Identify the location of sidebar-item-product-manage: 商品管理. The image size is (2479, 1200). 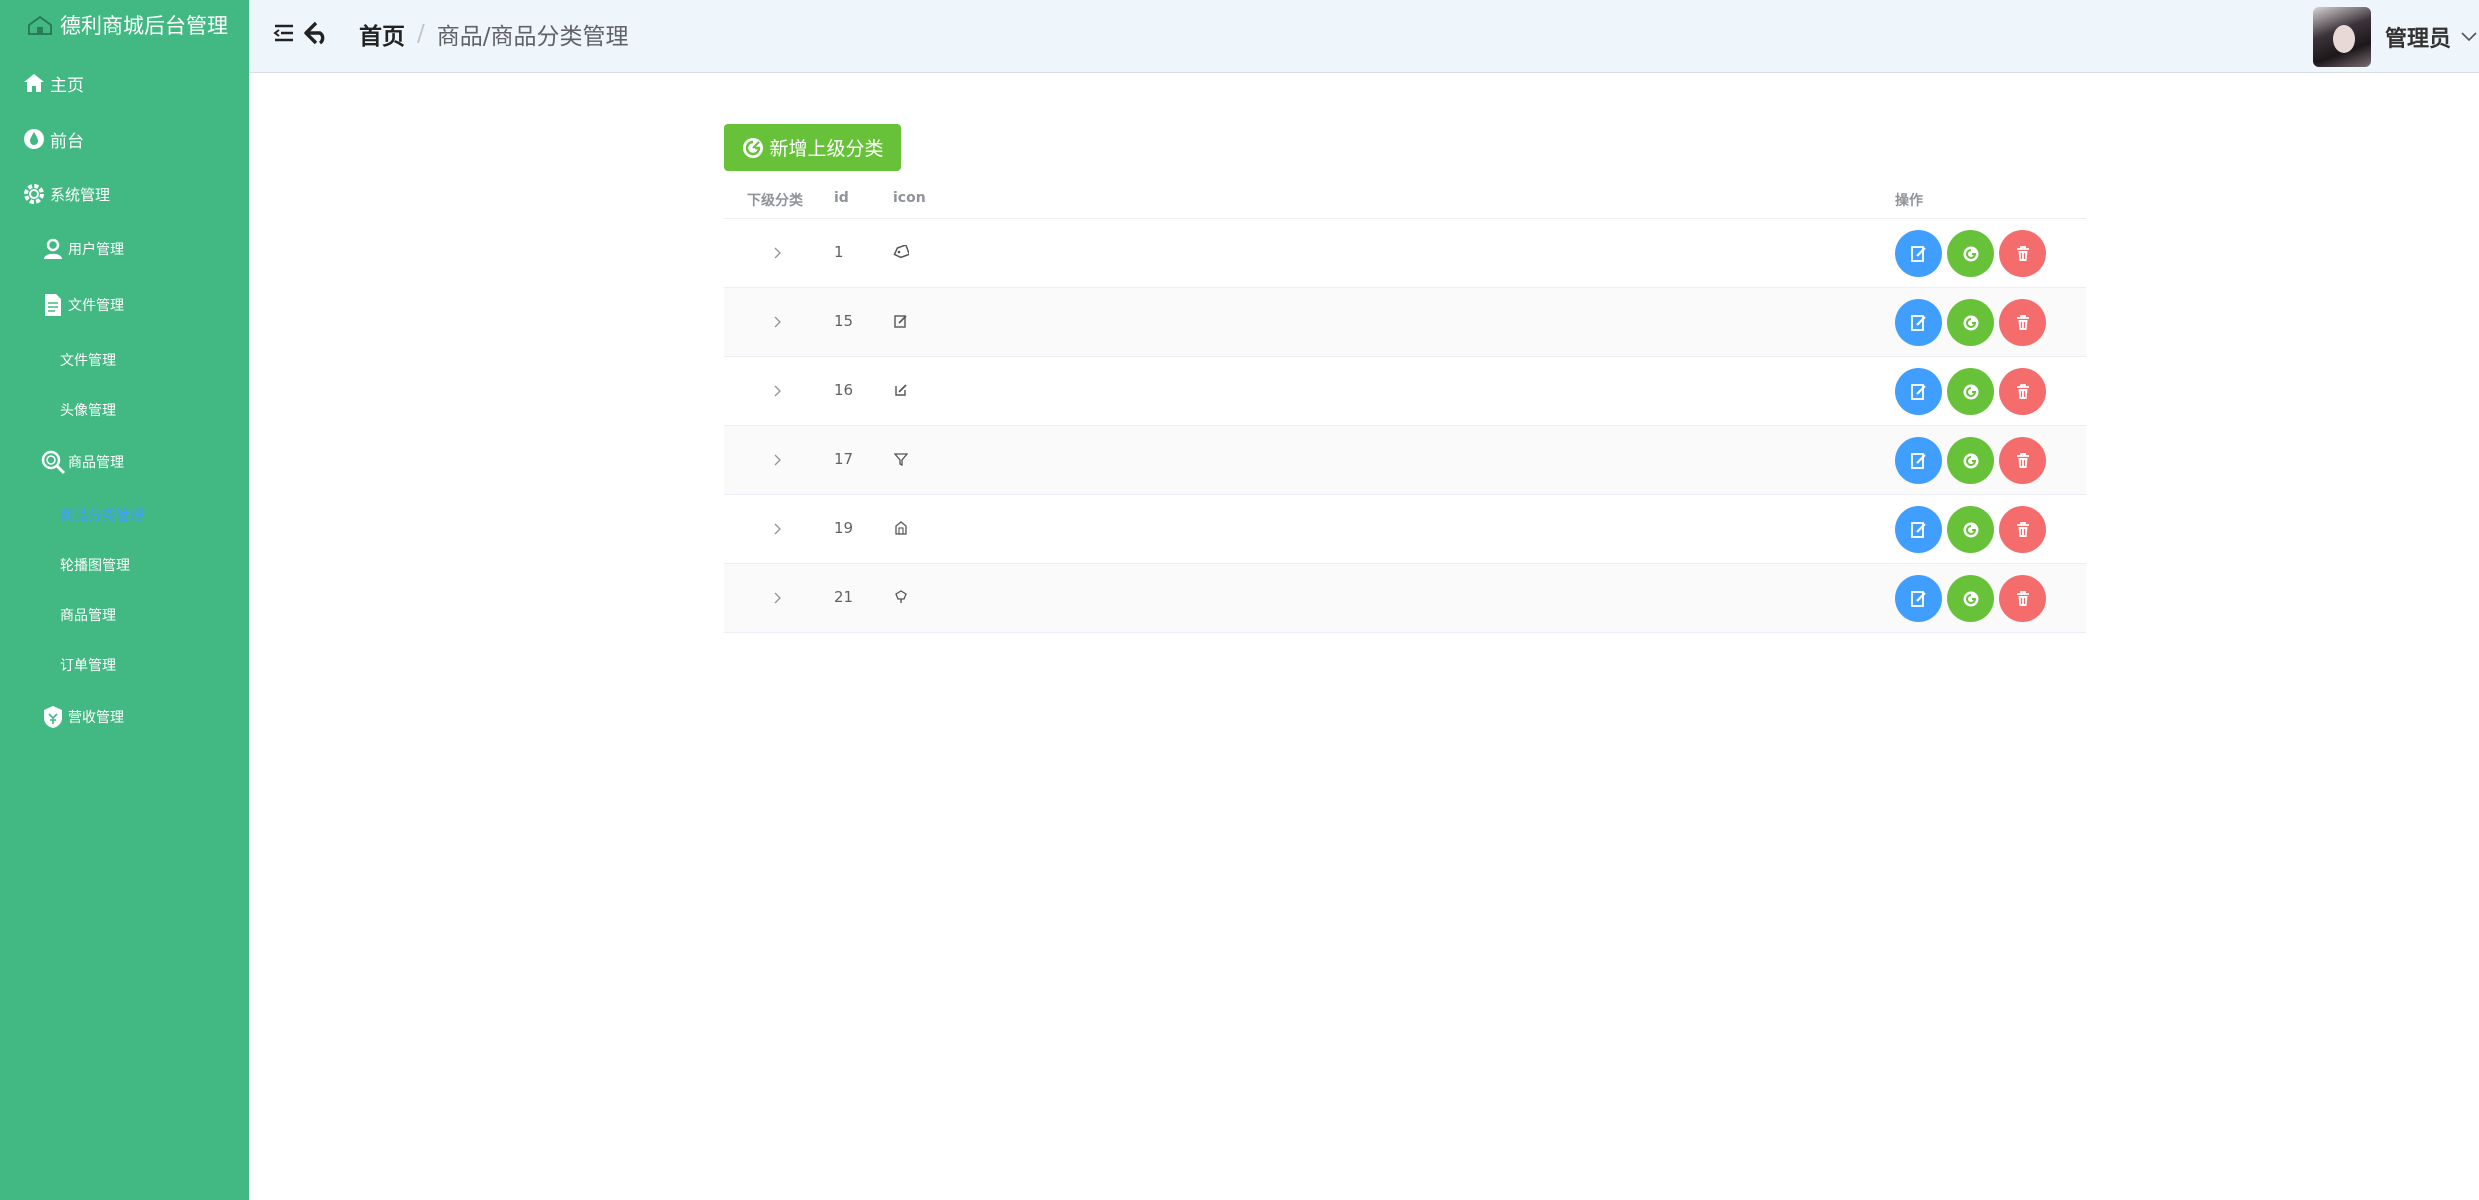
(88, 615).